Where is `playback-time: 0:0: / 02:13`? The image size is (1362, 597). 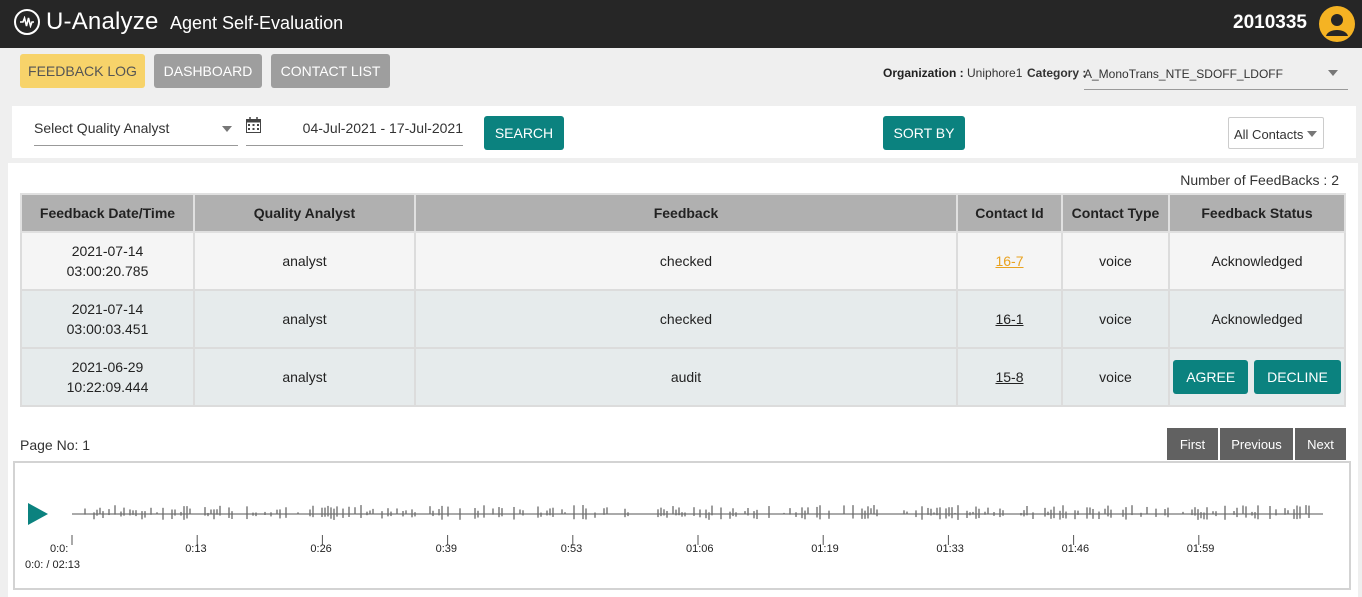
playback-time: 0:0: / 02:13 is located at coordinates (53, 565).